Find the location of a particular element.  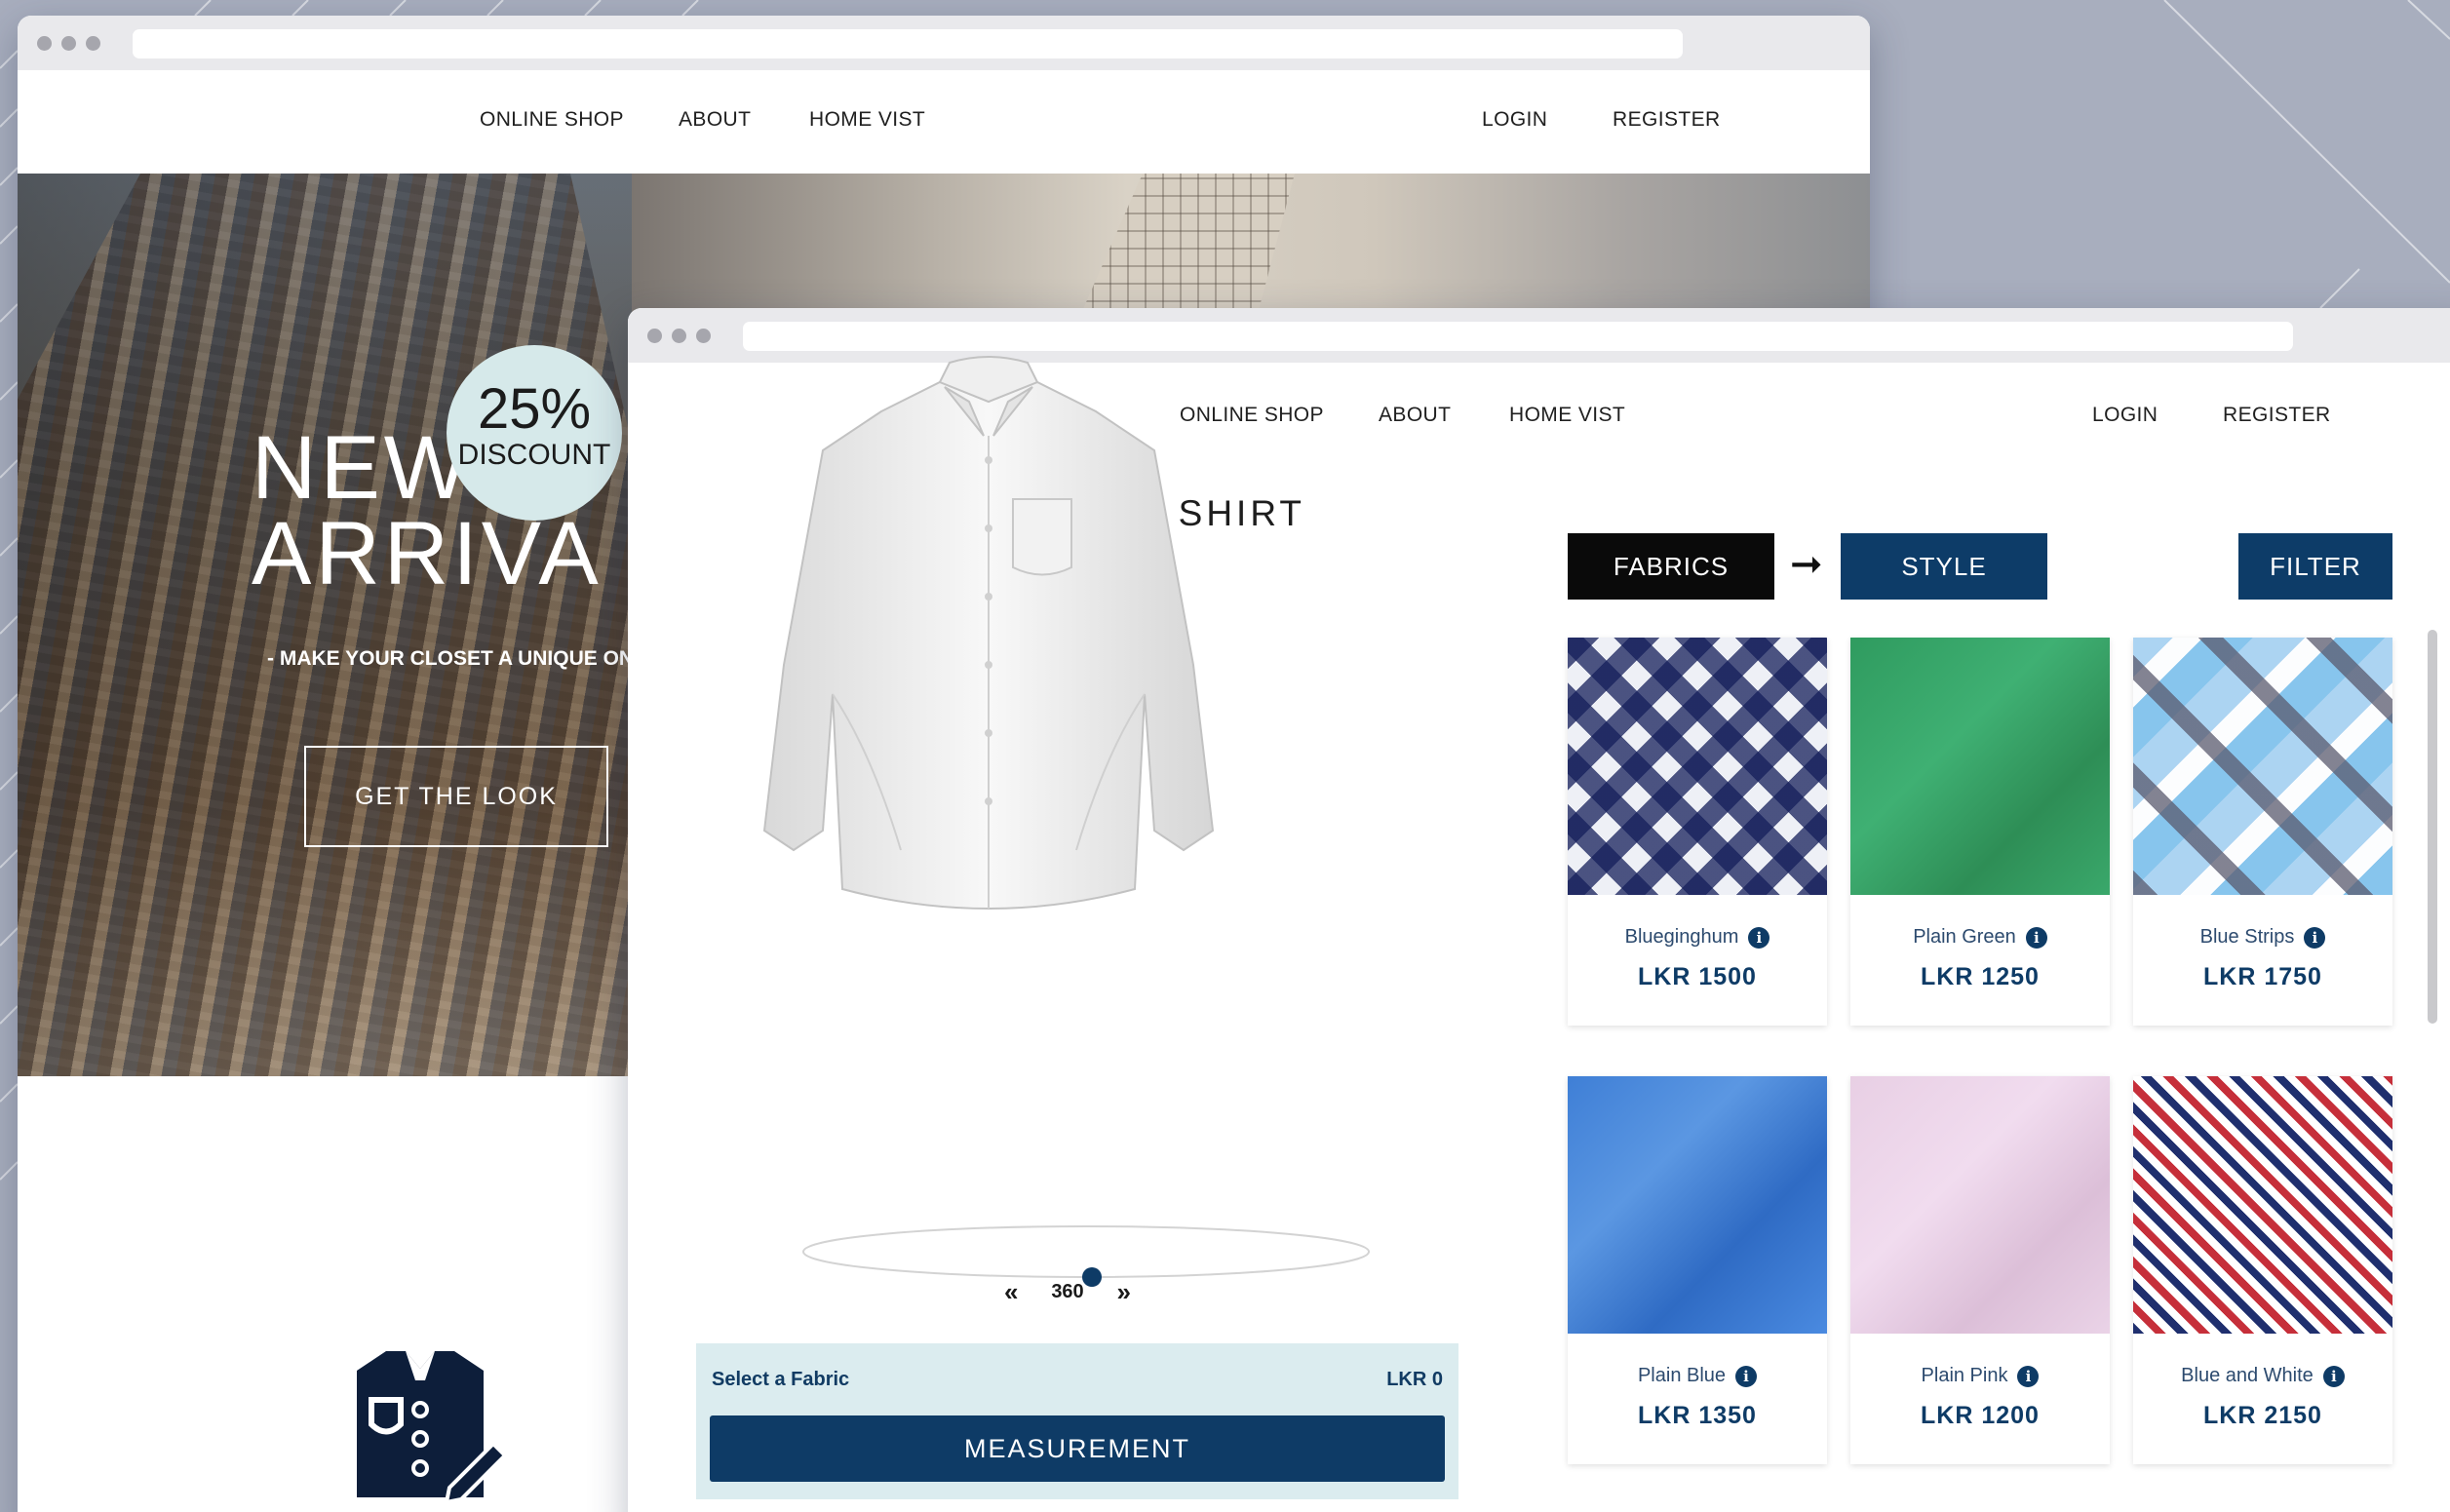

hero-image-coat is located at coordinates (325, 625).